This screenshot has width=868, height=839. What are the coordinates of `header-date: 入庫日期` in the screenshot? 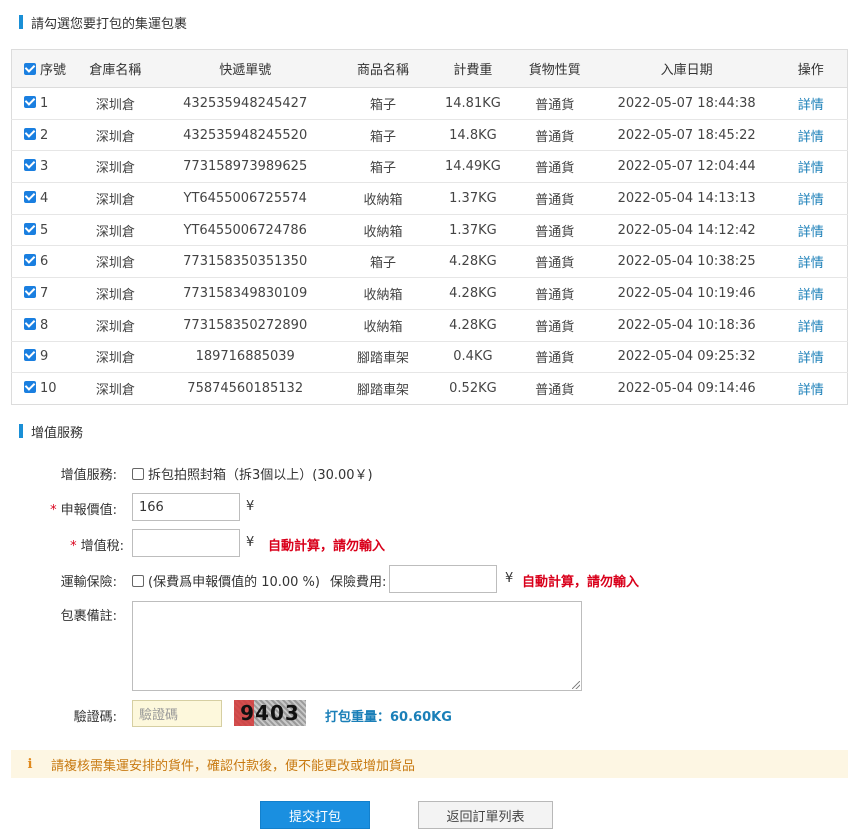 It's located at (686, 68).